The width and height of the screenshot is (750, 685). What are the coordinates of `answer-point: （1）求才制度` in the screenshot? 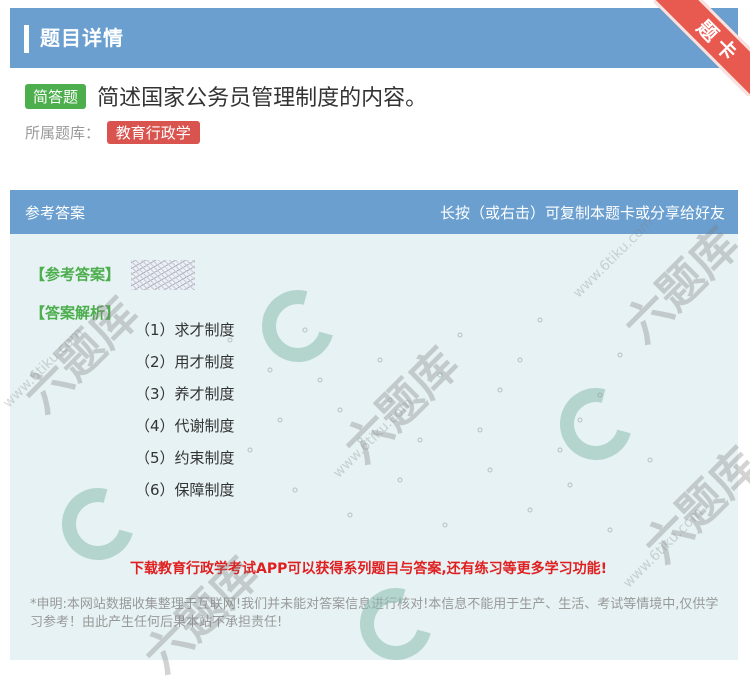 It's located at (185, 330).